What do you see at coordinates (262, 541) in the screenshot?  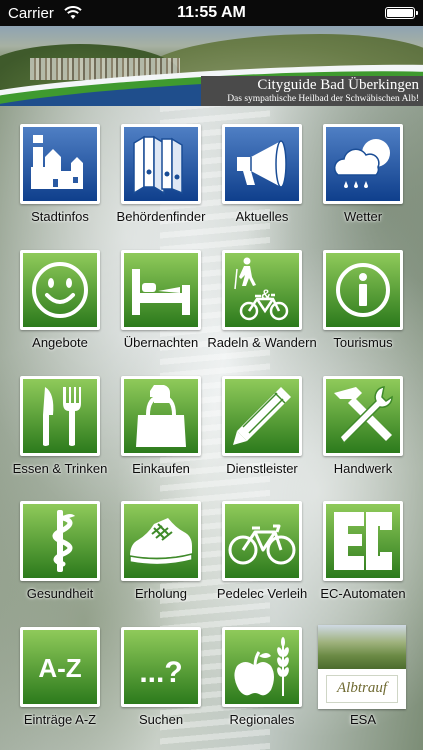 I see `bicycle-icon` at bounding box center [262, 541].